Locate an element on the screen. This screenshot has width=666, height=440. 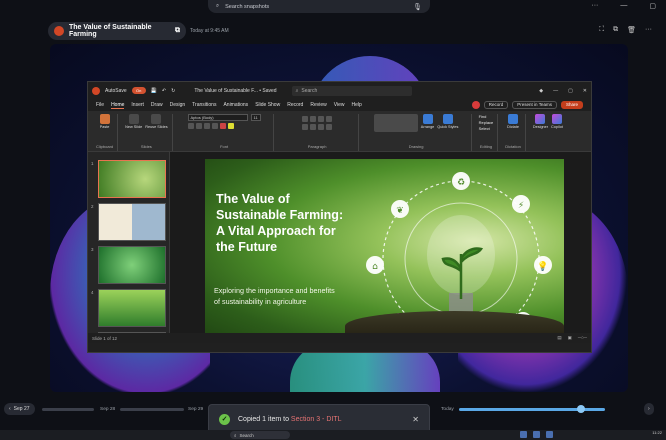
ellipsis-icon: ··· is located at coordinates (594, 6).